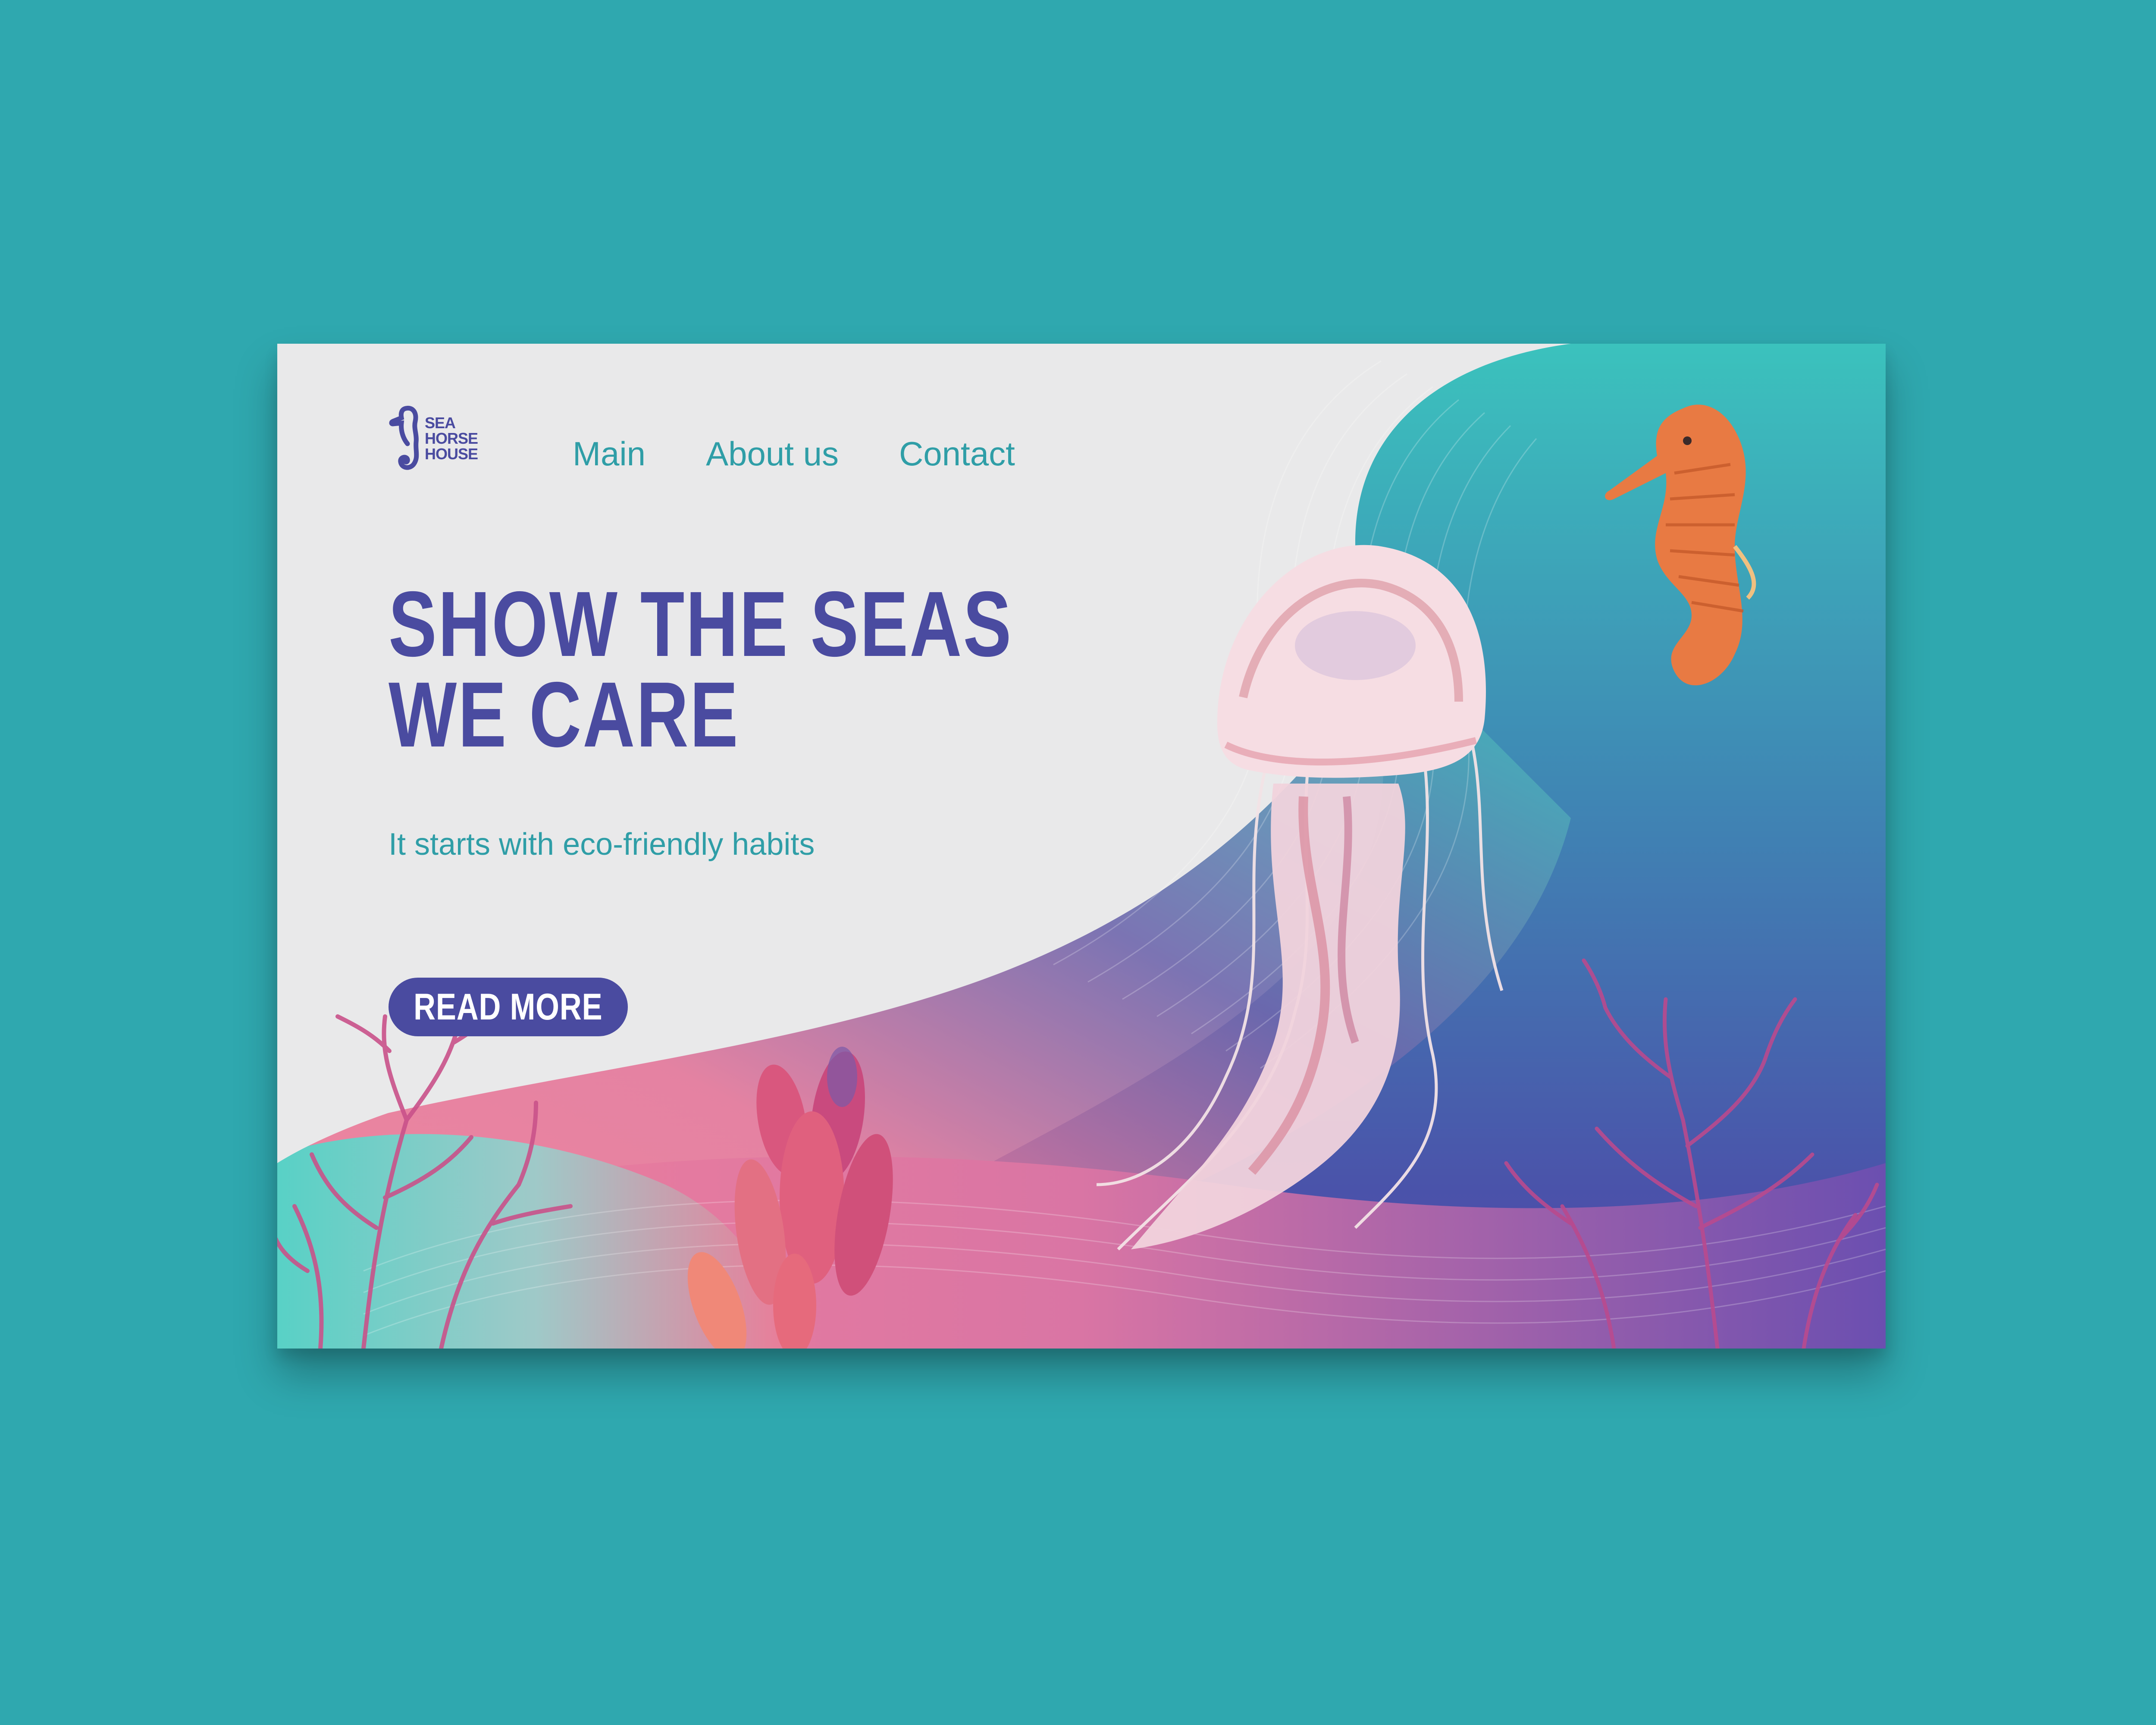 The image size is (2156, 1725). What do you see at coordinates (564, 714) in the screenshot?
I see `headline-line-2: WE CARE` at bounding box center [564, 714].